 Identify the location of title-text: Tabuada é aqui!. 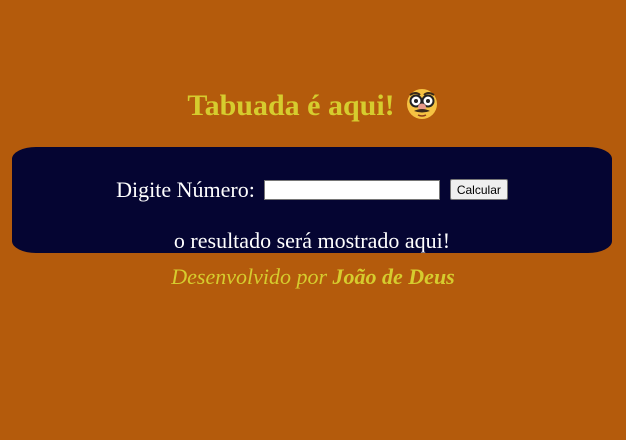
(291, 105).